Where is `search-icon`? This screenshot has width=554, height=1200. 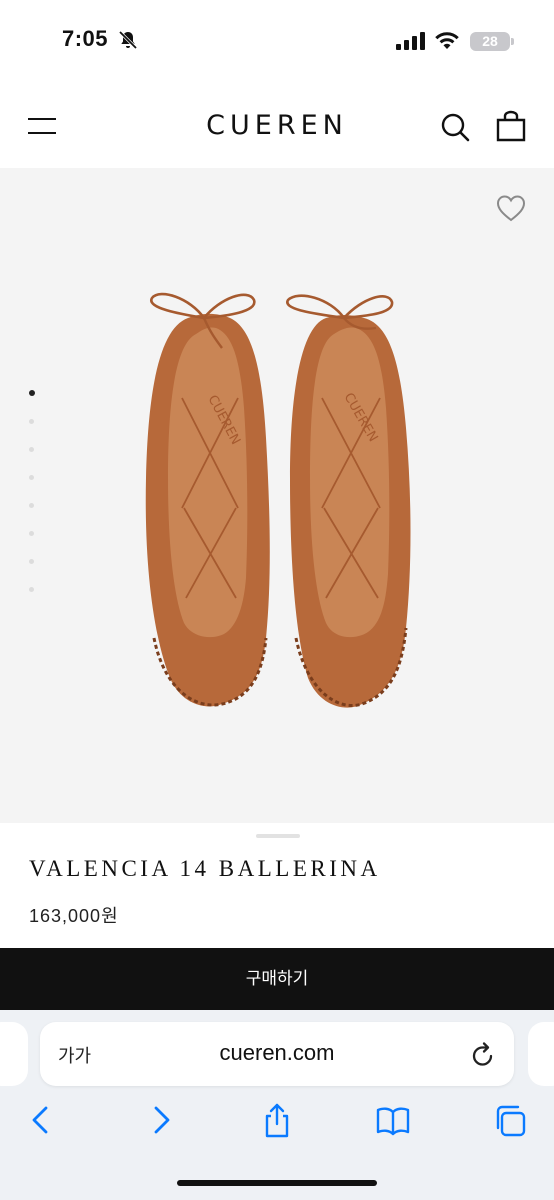
search-icon is located at coordinates (455, 127).